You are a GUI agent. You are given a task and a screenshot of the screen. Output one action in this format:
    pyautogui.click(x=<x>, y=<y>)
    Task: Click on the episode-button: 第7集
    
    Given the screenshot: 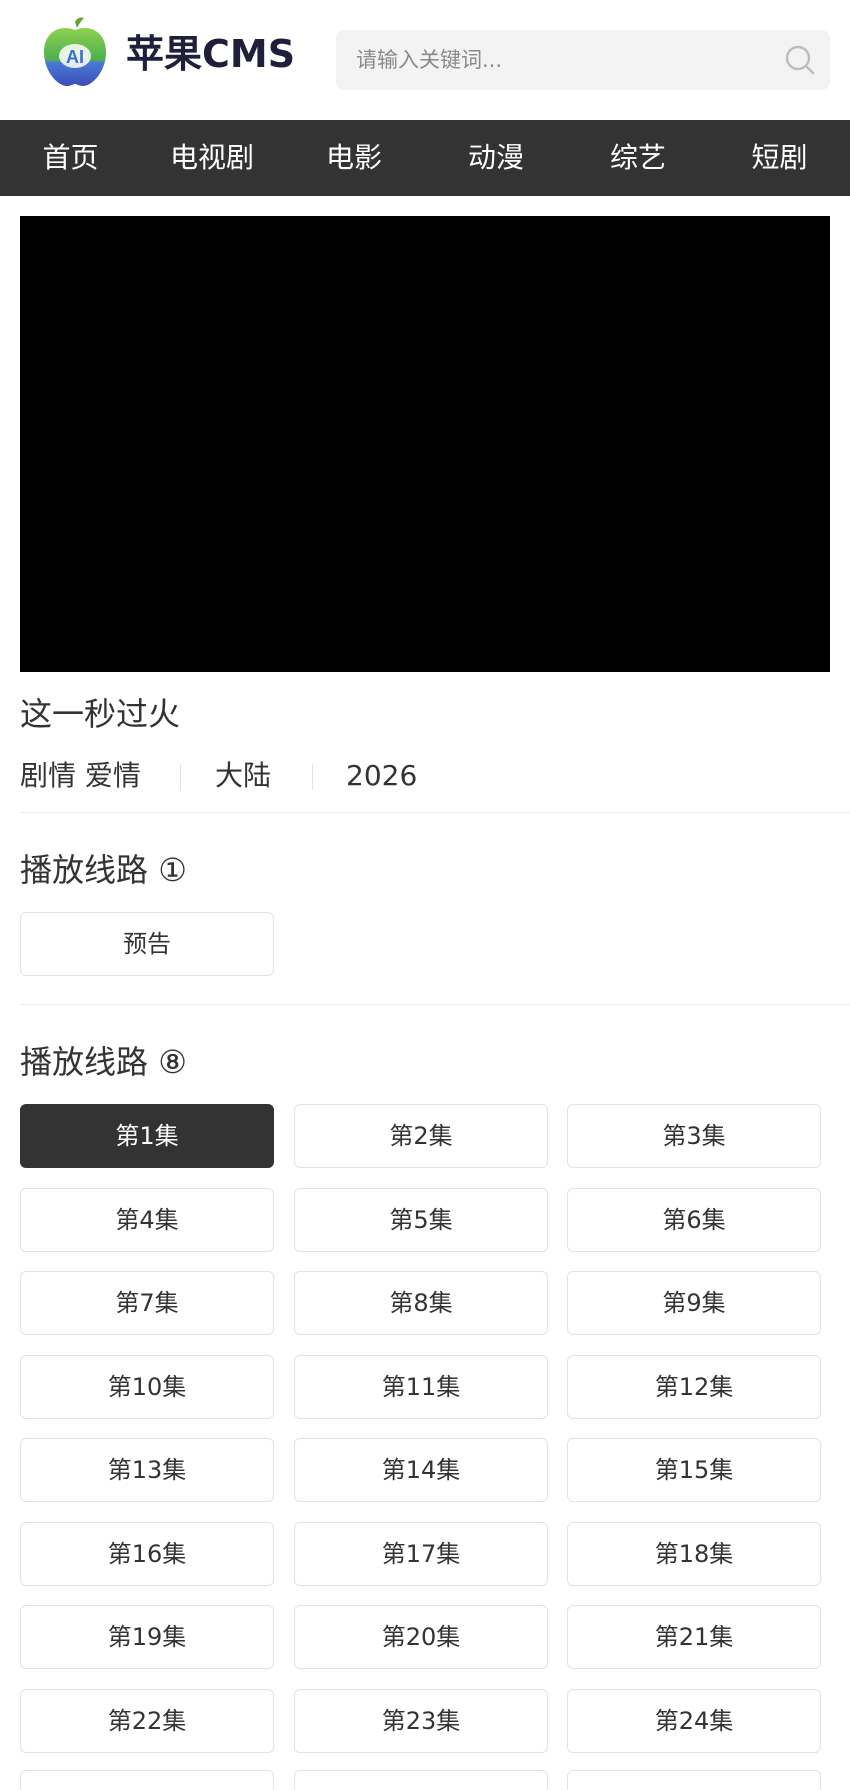 What is the action you would take?
    pyautogui.click(x=147, y=1303)
    